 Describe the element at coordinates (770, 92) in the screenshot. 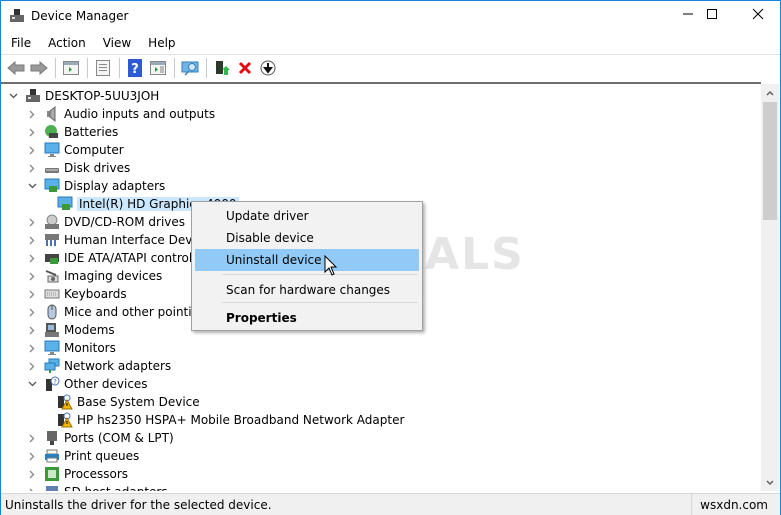

I see `scroll-up-button` at that location.